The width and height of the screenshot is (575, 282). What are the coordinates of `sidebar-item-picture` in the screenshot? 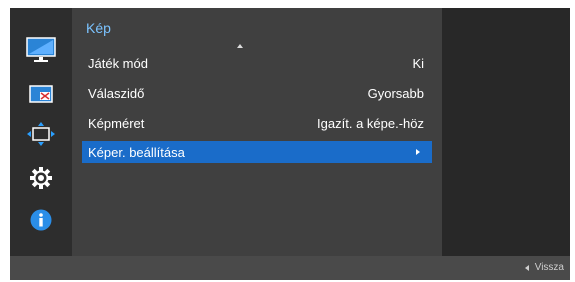 It's located at (41, 50).